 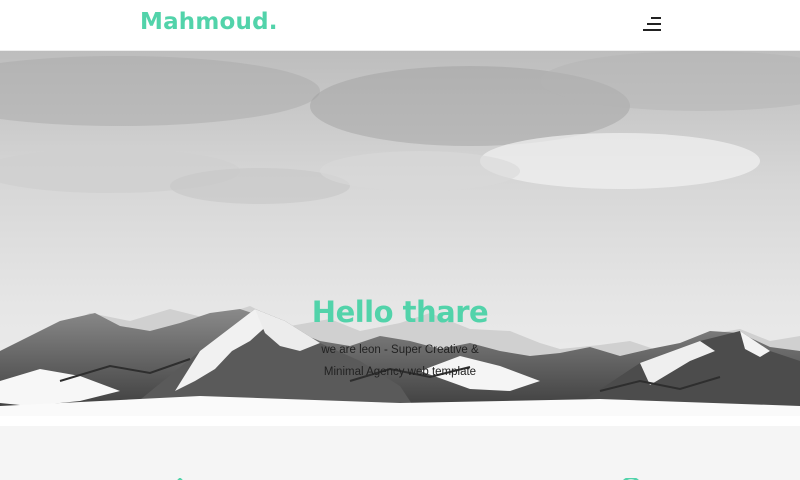 What do you see at coordinates (400, 372) in the screenshot?
I see `hero-subtitle-line-2: Minimal Agency web template` at bounding box center [400, 372].